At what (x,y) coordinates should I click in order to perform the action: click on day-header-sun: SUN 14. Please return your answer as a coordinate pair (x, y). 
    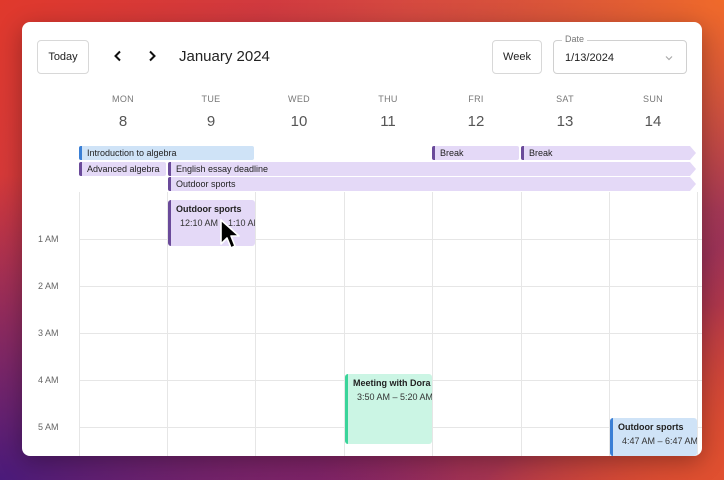
    Looking at the image, I should click on (653, 112).